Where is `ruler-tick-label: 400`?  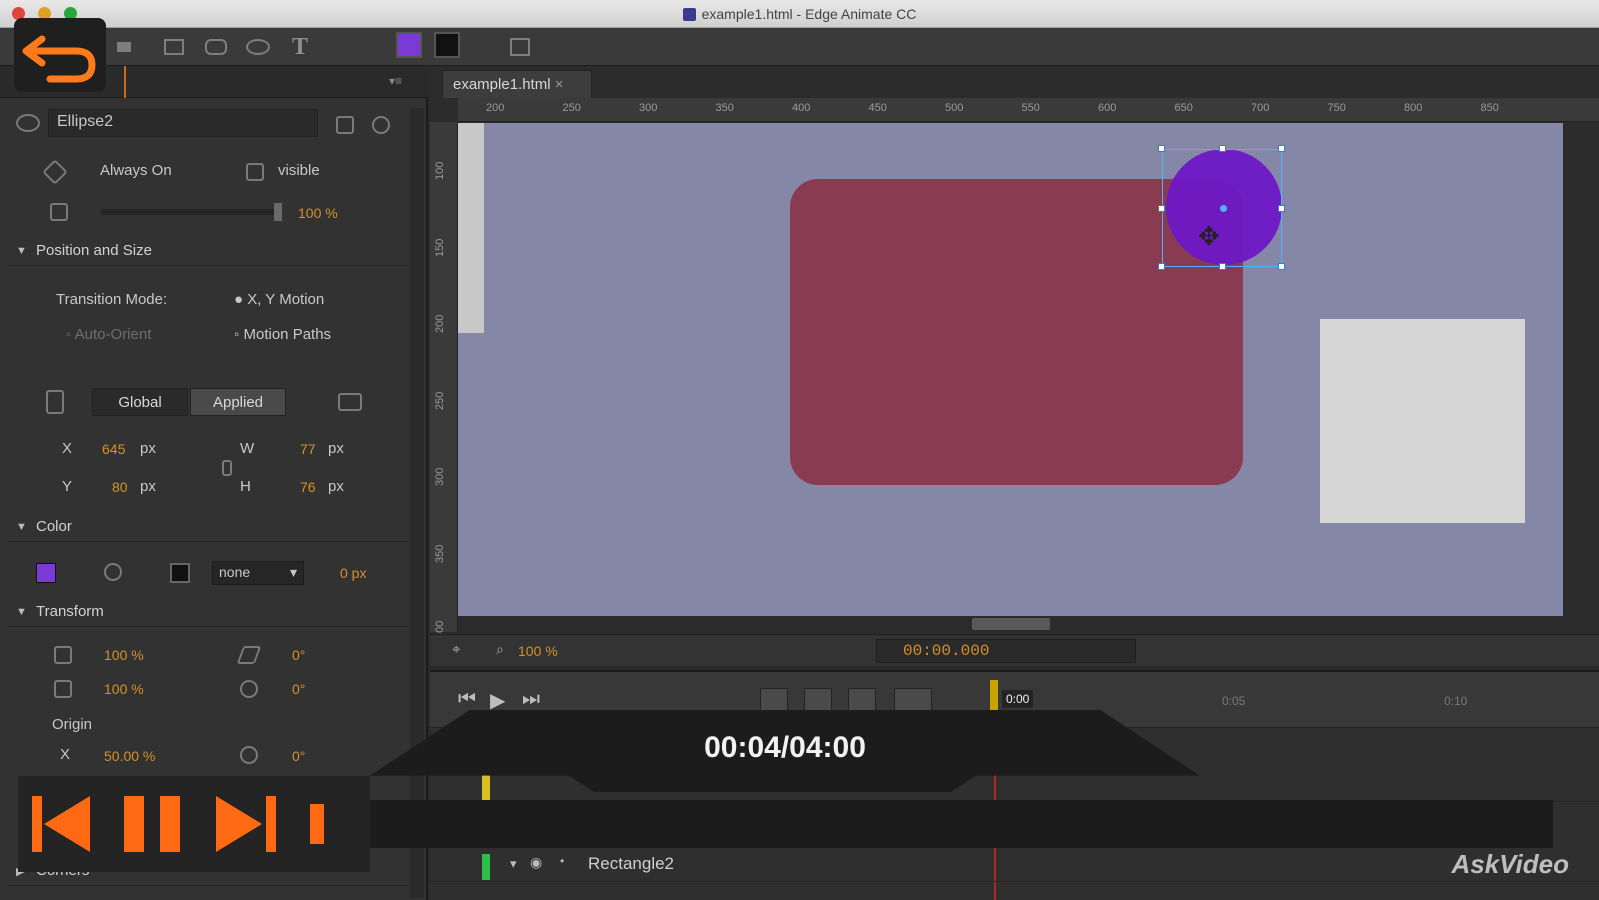
ruler-tick-label: 400 is located at coordinates (801, 108).